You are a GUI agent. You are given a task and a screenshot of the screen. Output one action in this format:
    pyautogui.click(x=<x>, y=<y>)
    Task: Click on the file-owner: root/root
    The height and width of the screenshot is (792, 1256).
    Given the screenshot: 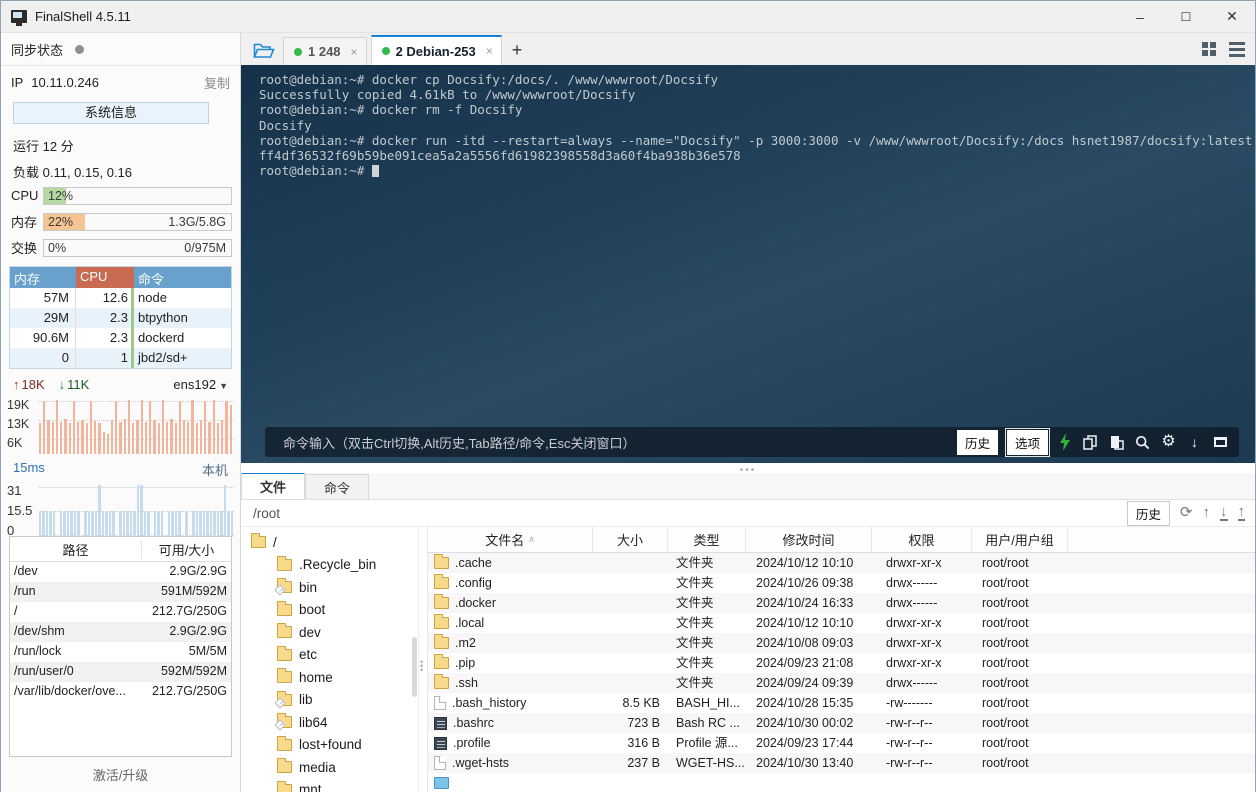 What is the action you would take?
    pyautogui.click(x=1005, y=662)
    